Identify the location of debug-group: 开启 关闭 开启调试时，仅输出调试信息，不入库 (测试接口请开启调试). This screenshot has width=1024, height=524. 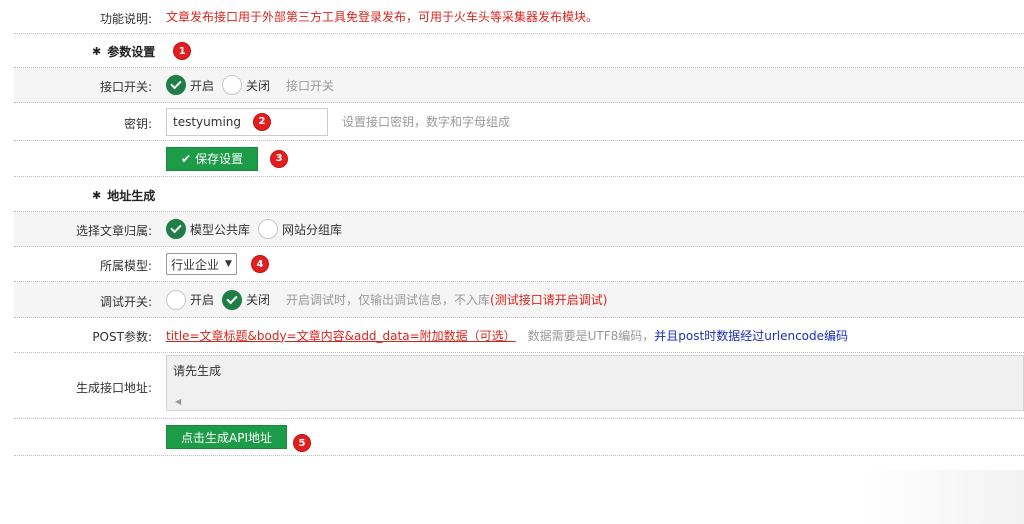
(386, 299).